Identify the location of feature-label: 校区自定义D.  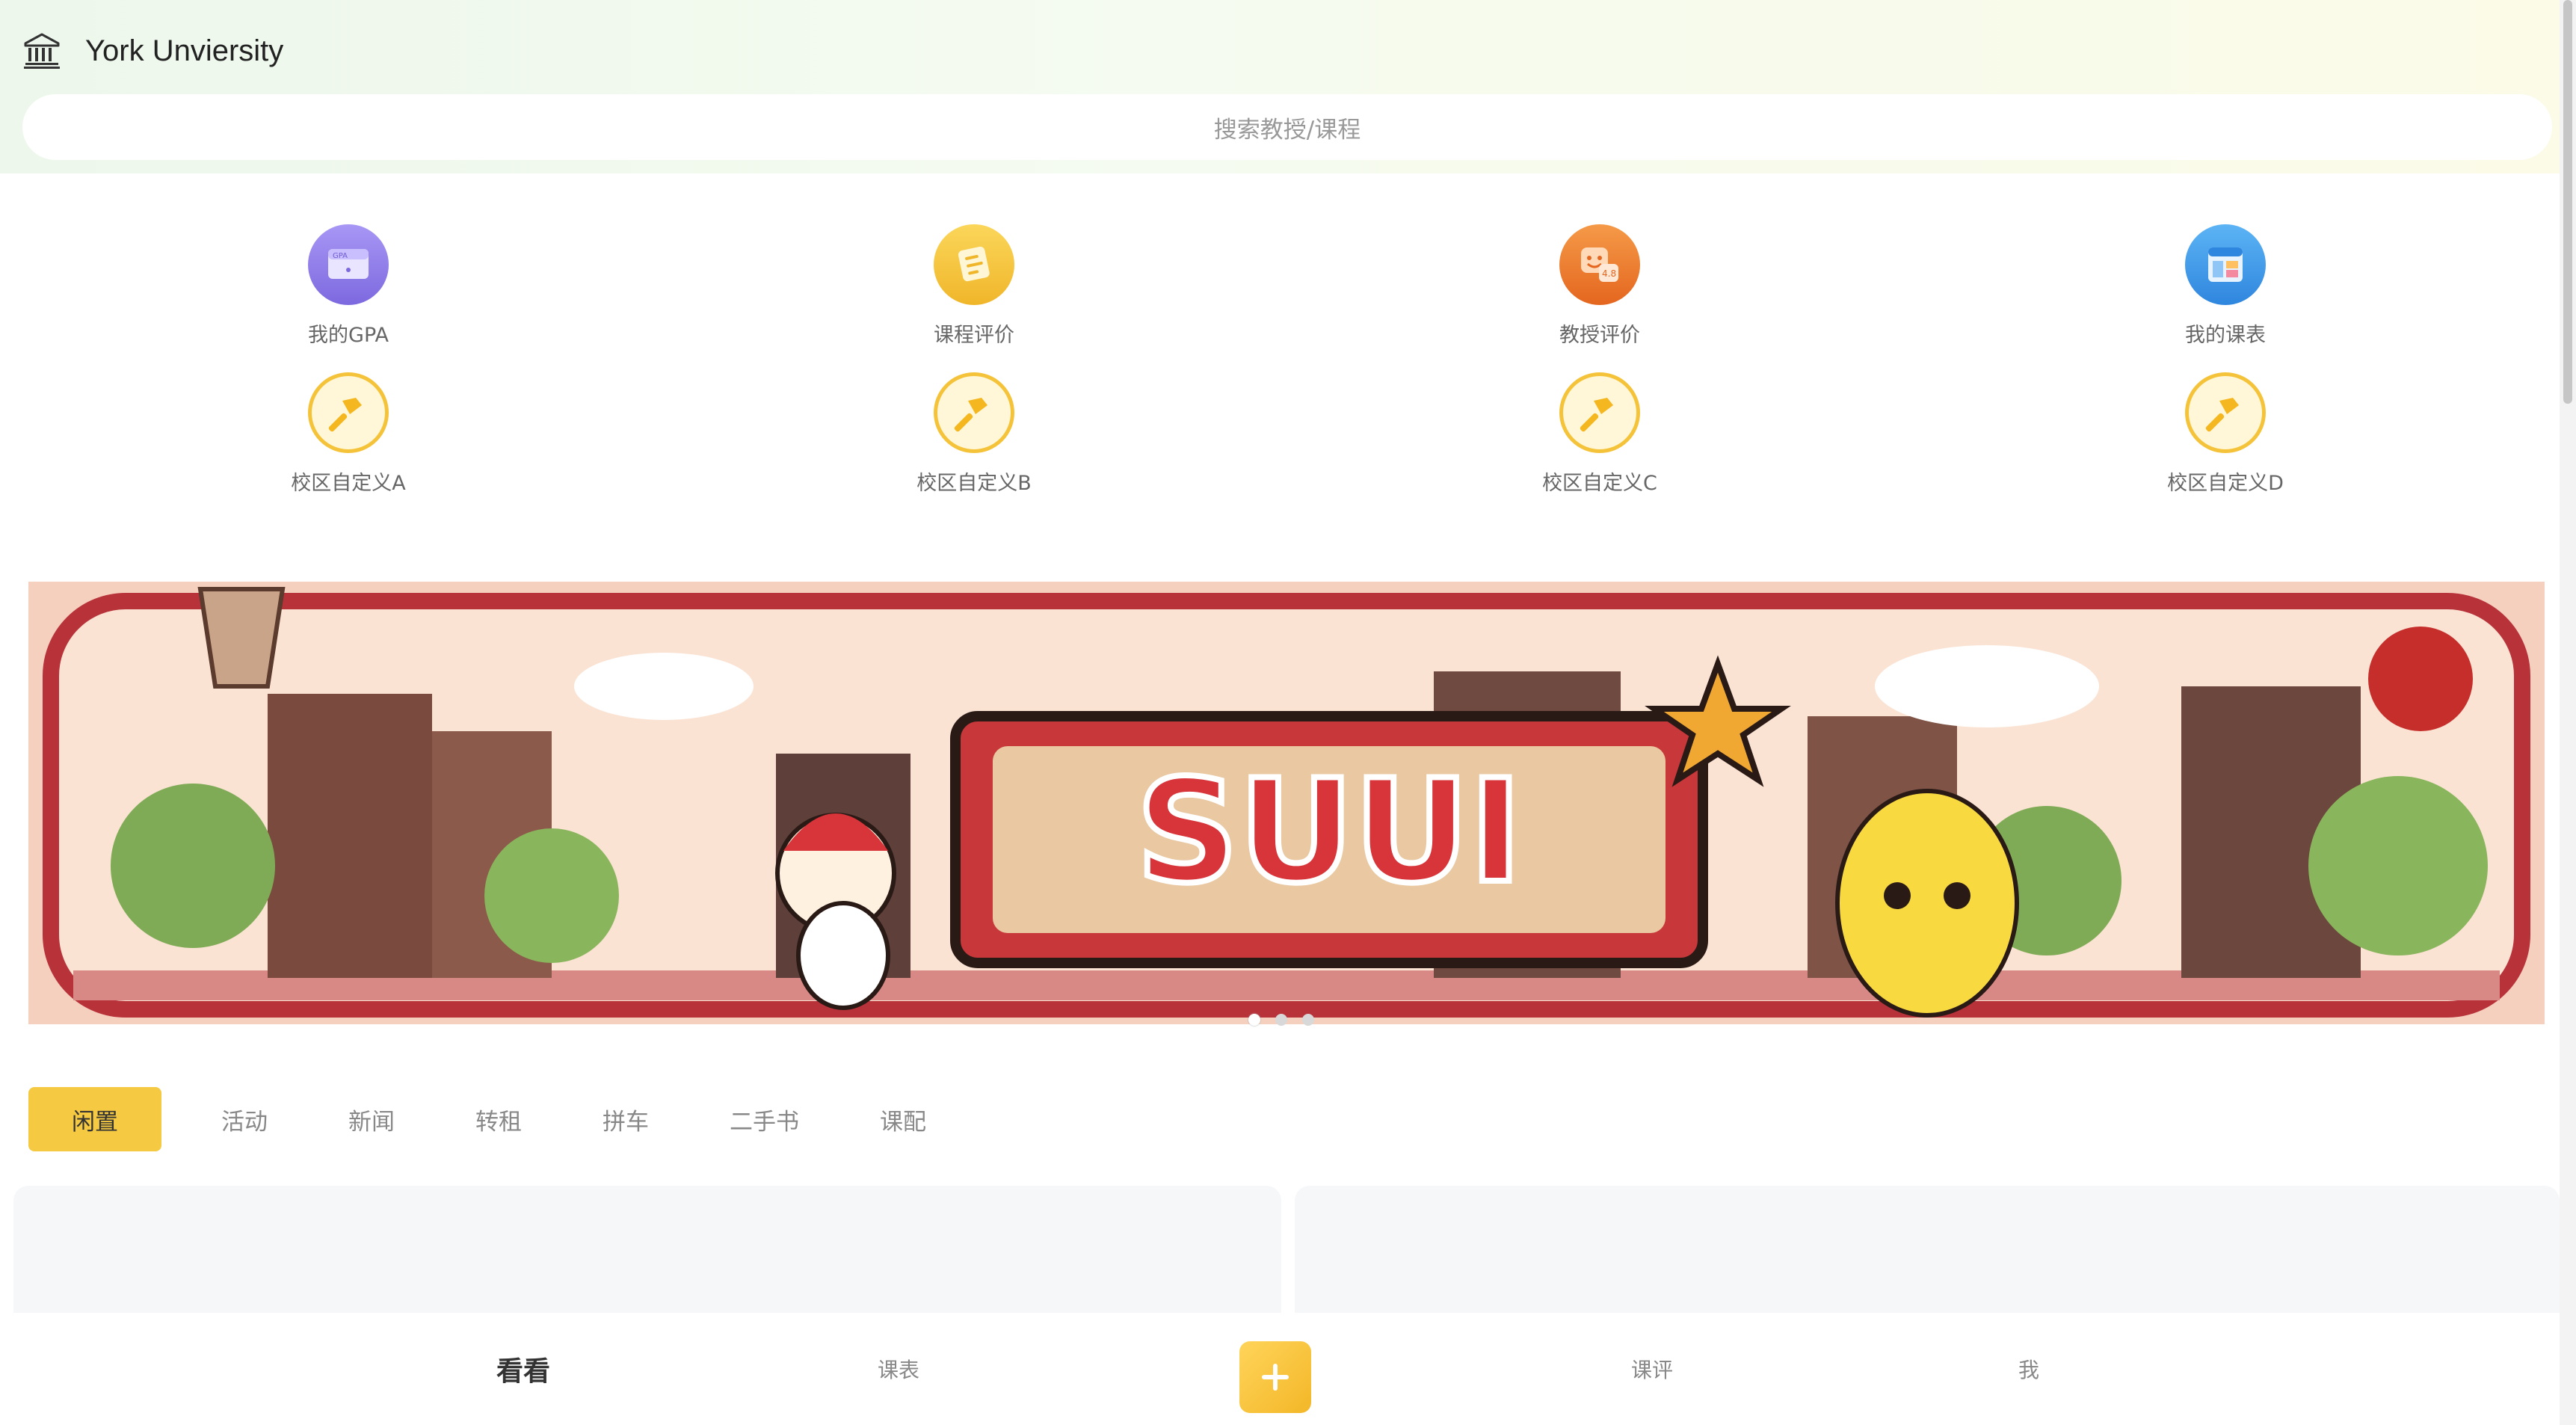
(2225, 483).